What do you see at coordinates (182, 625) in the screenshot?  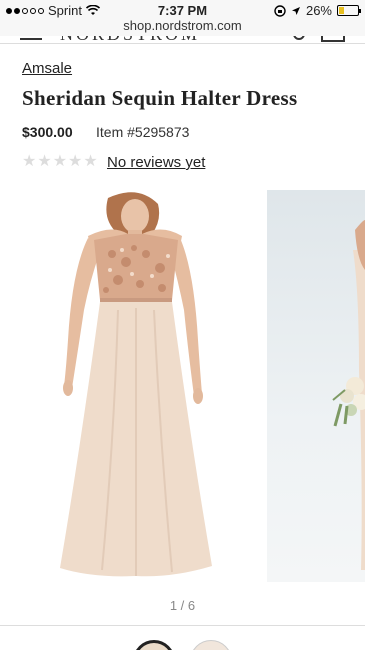 I see `divider` at bounding box center [182, 625].